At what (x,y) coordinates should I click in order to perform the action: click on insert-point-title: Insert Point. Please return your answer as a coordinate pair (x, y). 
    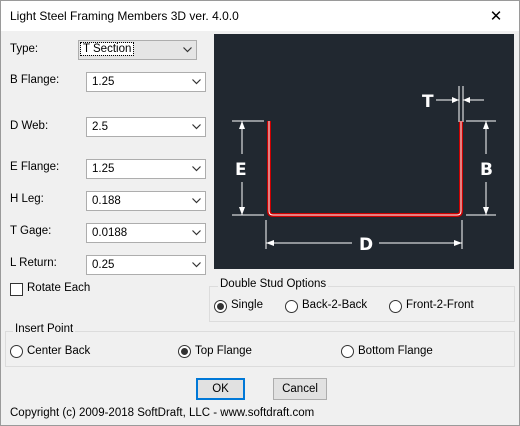
    Looking at the image, I should click on (44, 329).